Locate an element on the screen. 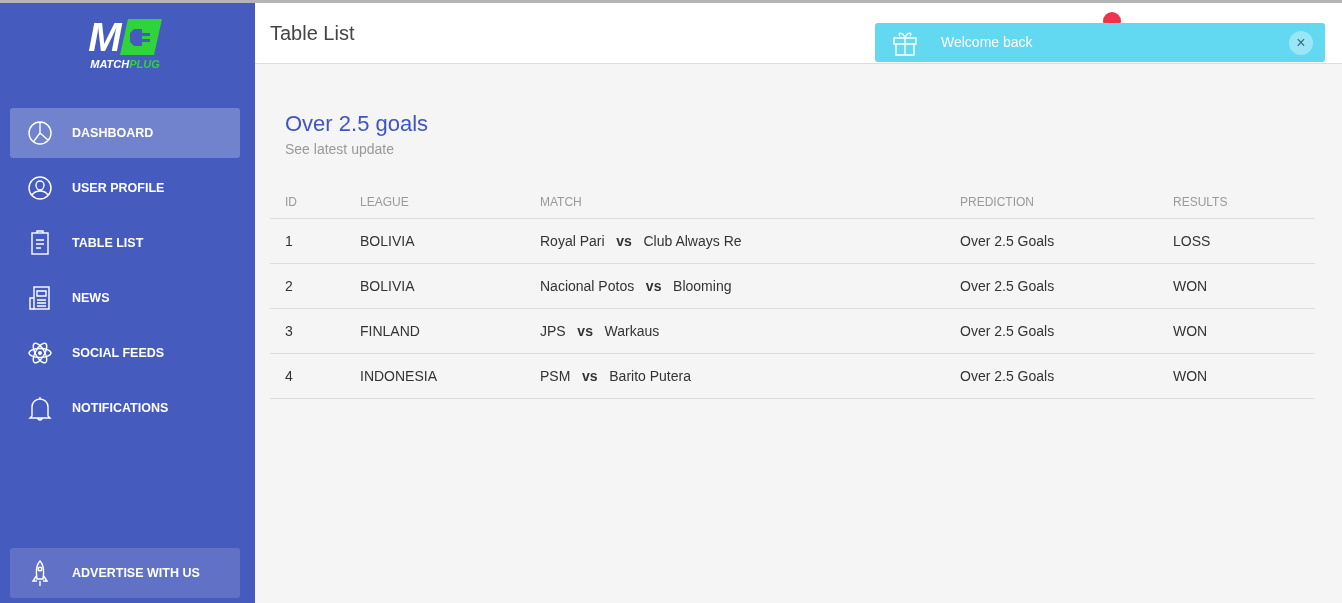 This screenshot has width=1342, height=603. table-cell-text: FINLAND is located at coordinates (390, 331).